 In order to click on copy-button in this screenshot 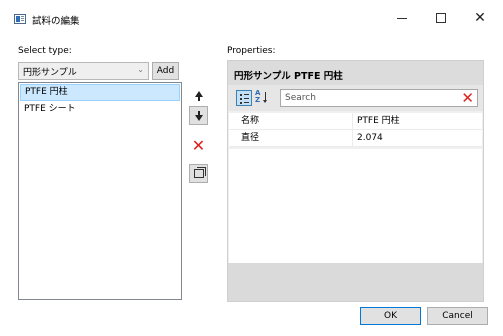, I will do `click(198, 173)`.